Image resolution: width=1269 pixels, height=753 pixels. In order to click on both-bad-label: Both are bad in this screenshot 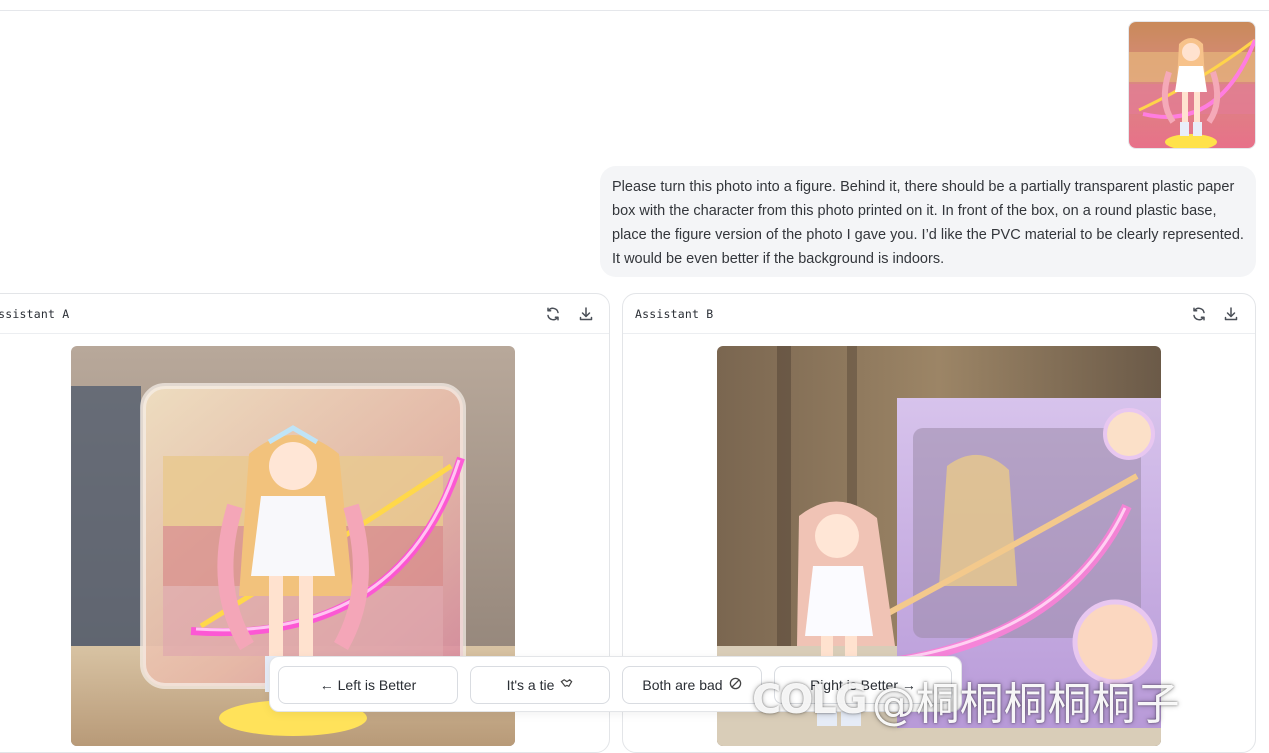, I will do `click(682, 685)`.